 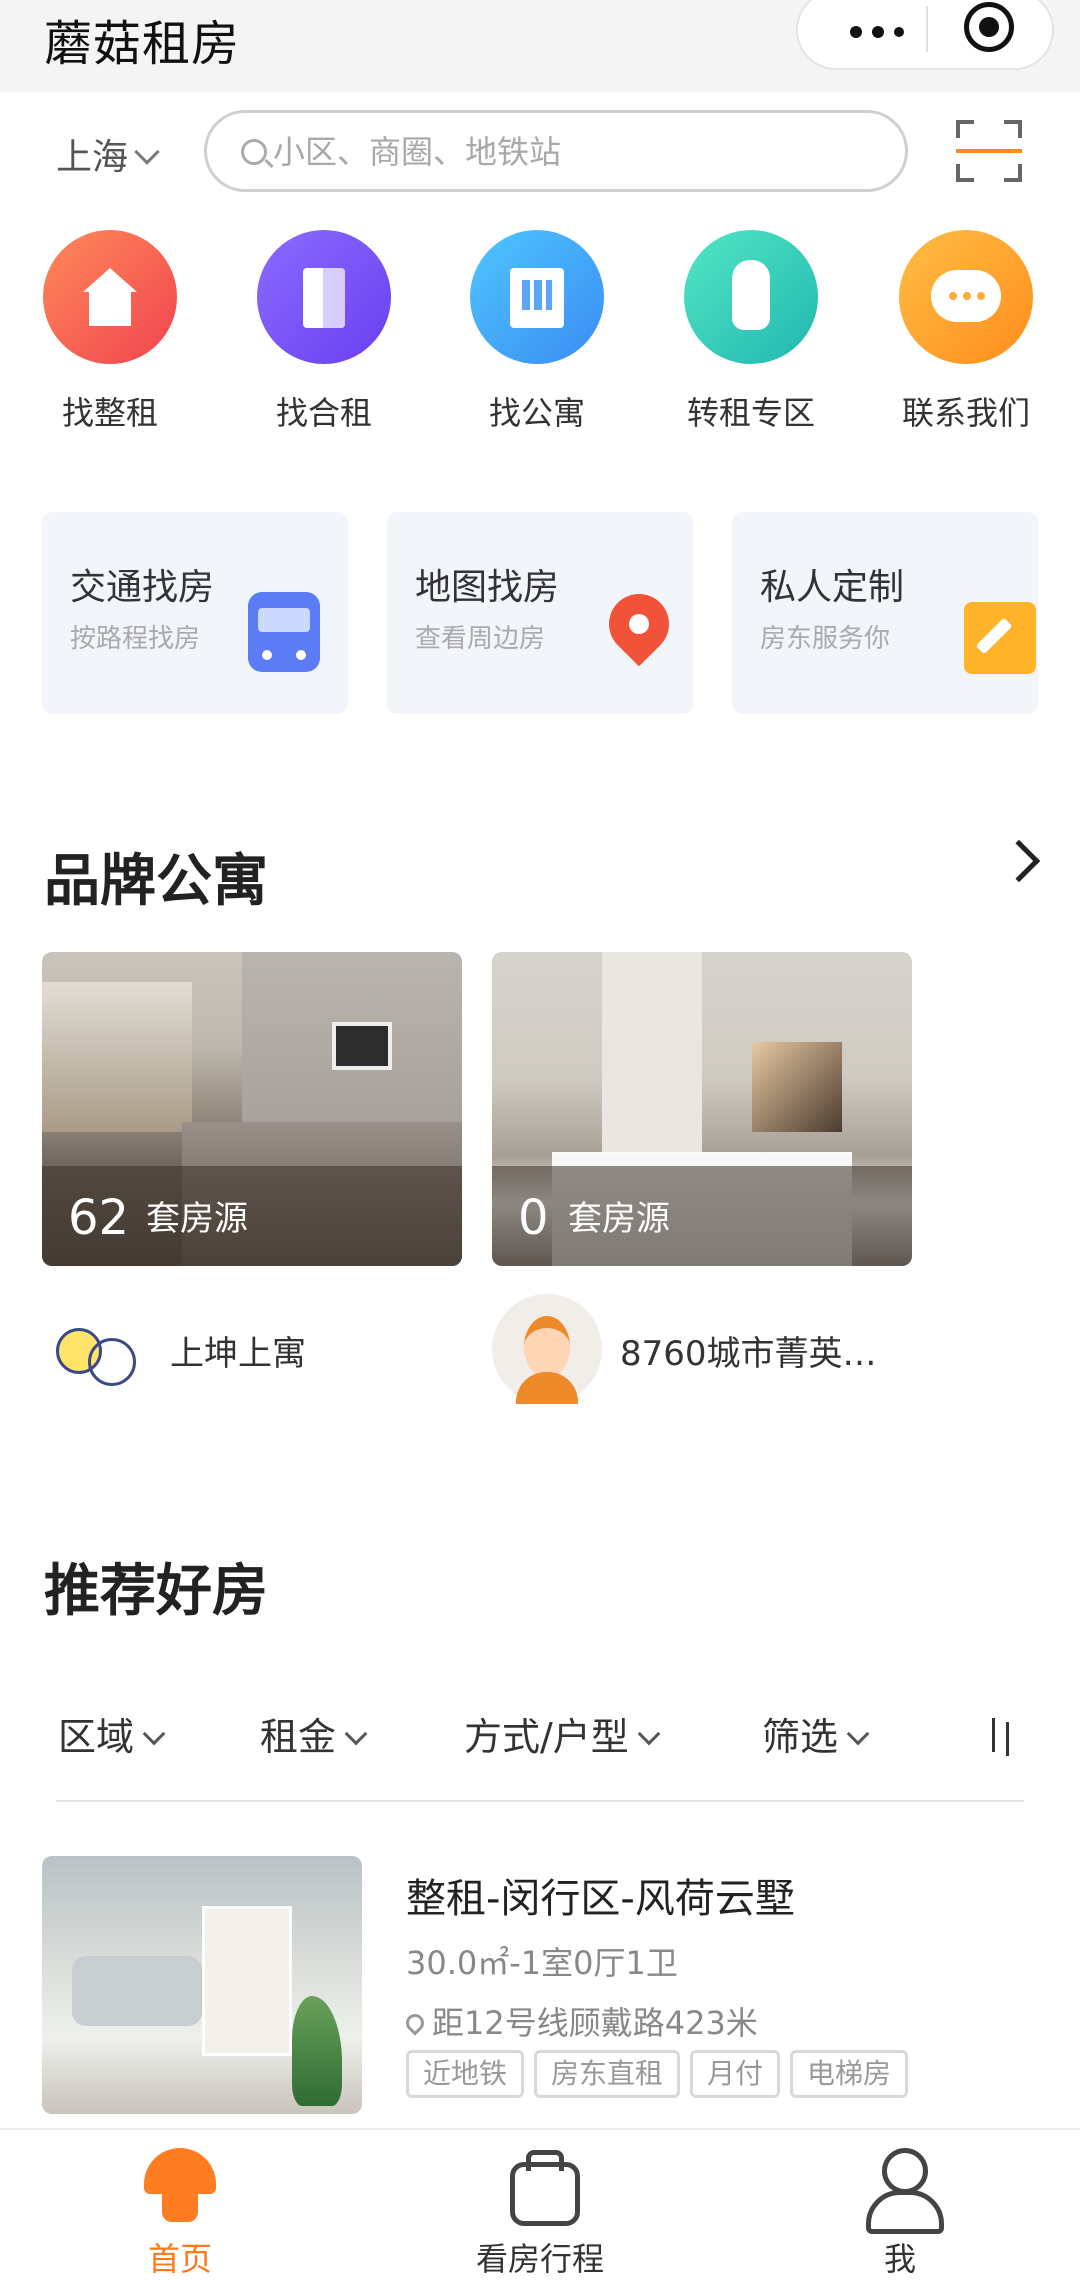 I want to click on tag: 近地铁, so click(x=465, y=2074).